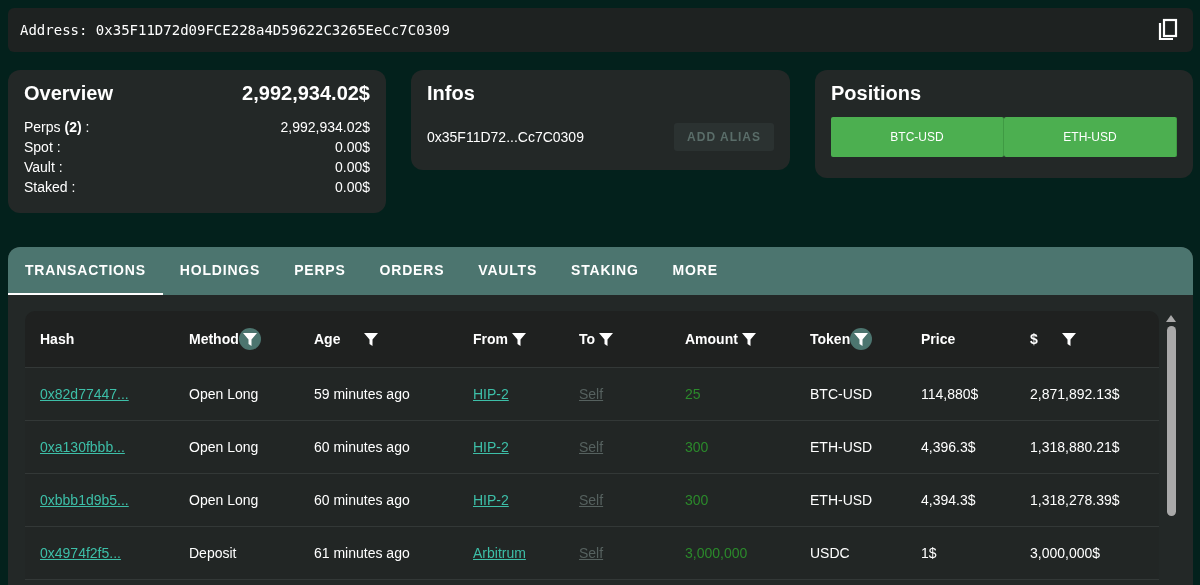  What do you see at coordinates (1168, 30) in the screenshot?
I see `copy-icon` at bounding box center [1168, 30].